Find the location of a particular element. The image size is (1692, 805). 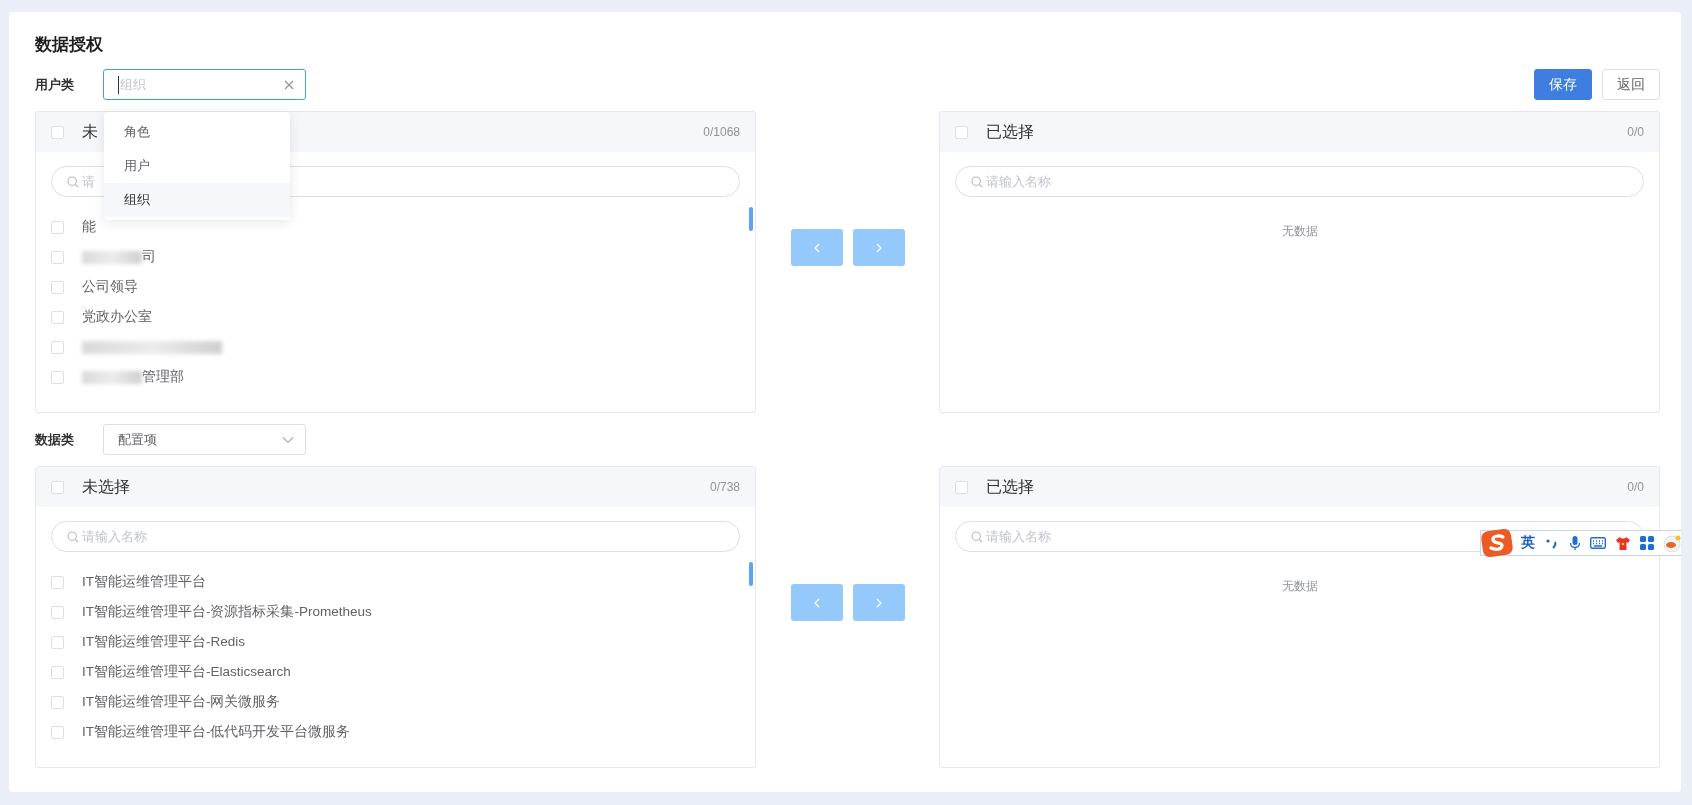

page-title: 数据授权 is located at coordinates (69, 44).